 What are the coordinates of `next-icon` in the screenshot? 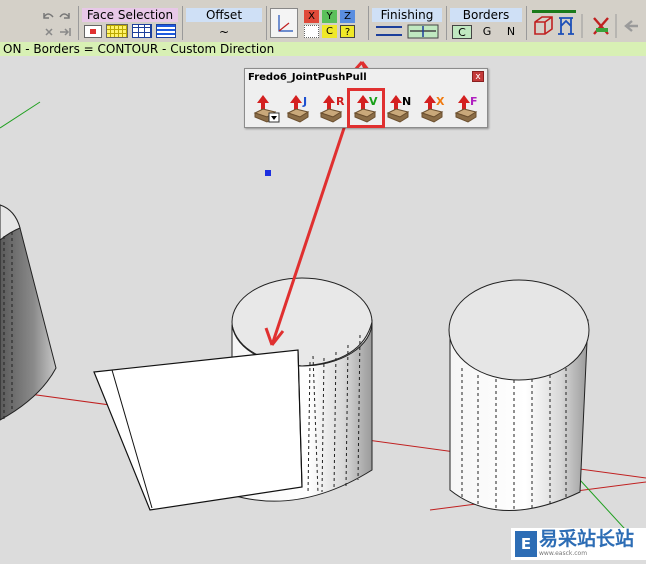 It's located at (65, 32).